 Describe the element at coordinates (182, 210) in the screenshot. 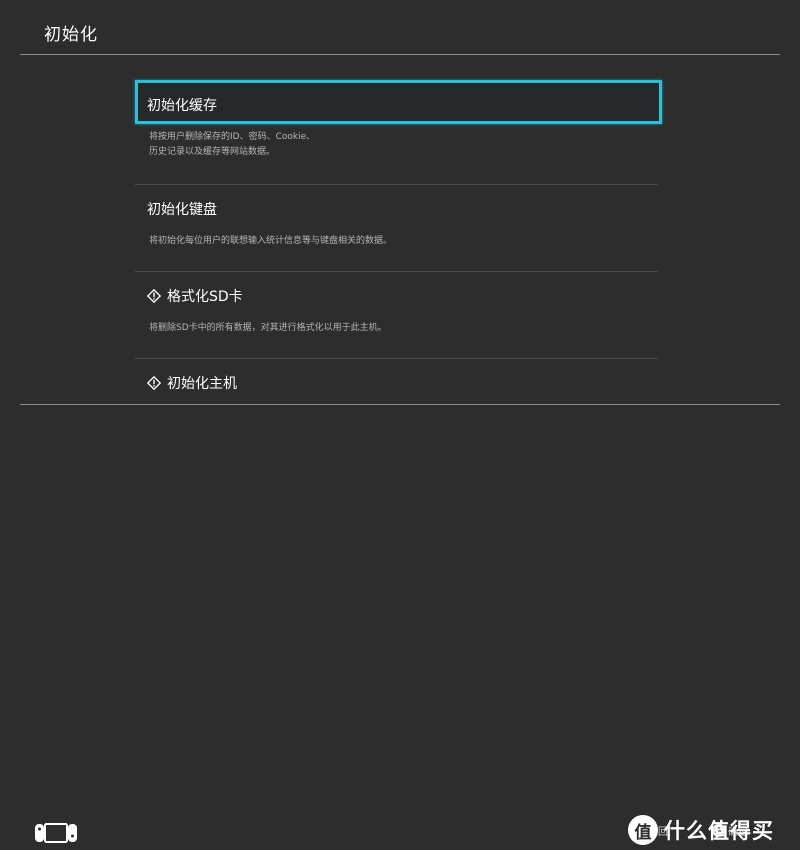

I see `menu-item-title: 初始化键盘` at that location.